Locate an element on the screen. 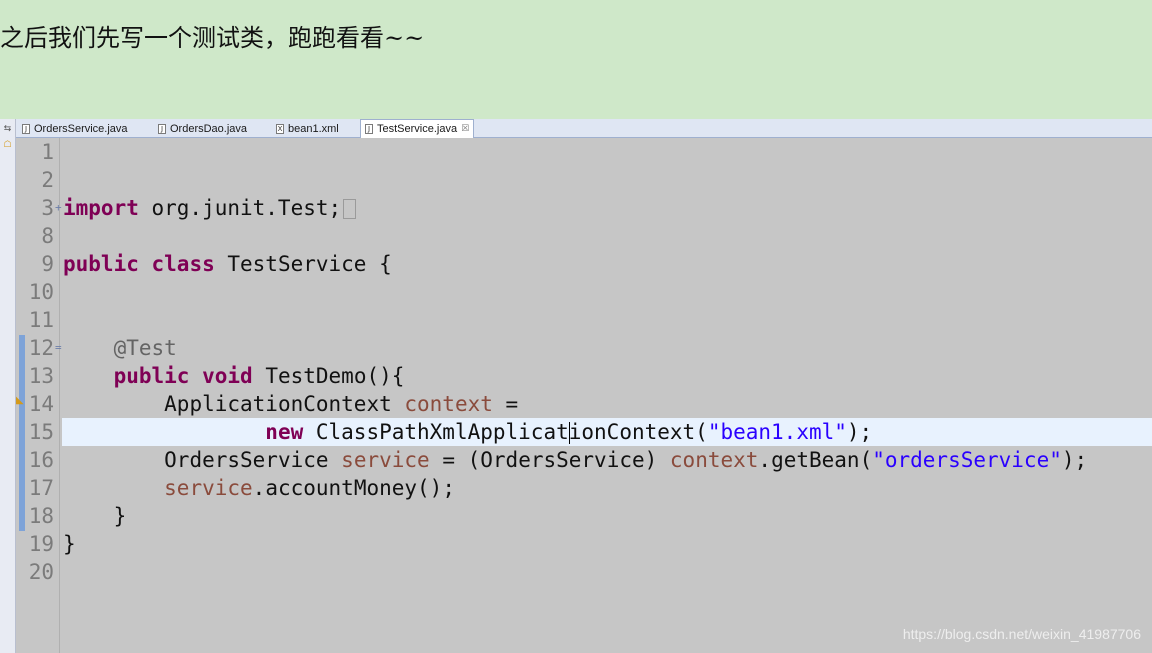 This screenshot has width=1152, height=653. code-line: 18 } is located at coordinates (576, 516).